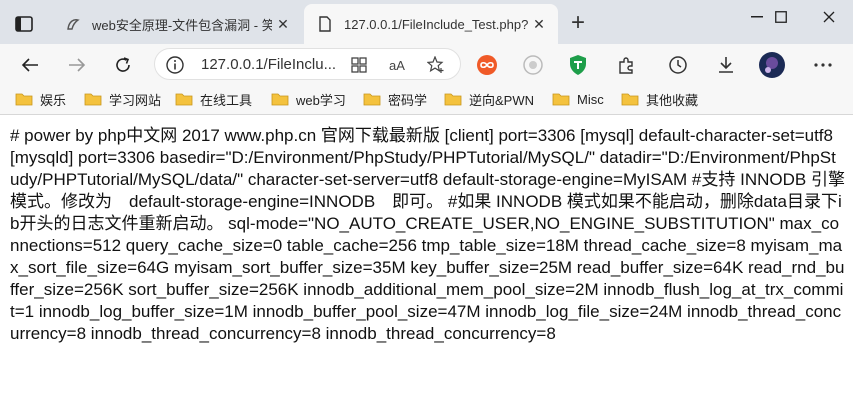  I want to click on close-window-button, so click(829, 17).